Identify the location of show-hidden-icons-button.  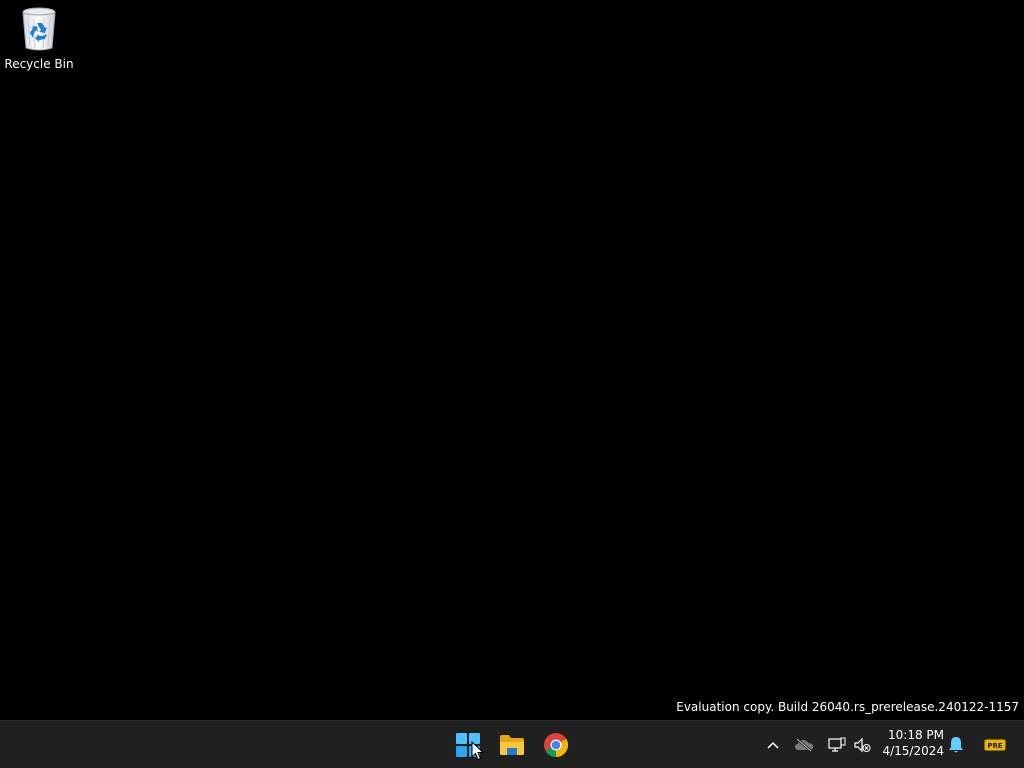
(773, 745).